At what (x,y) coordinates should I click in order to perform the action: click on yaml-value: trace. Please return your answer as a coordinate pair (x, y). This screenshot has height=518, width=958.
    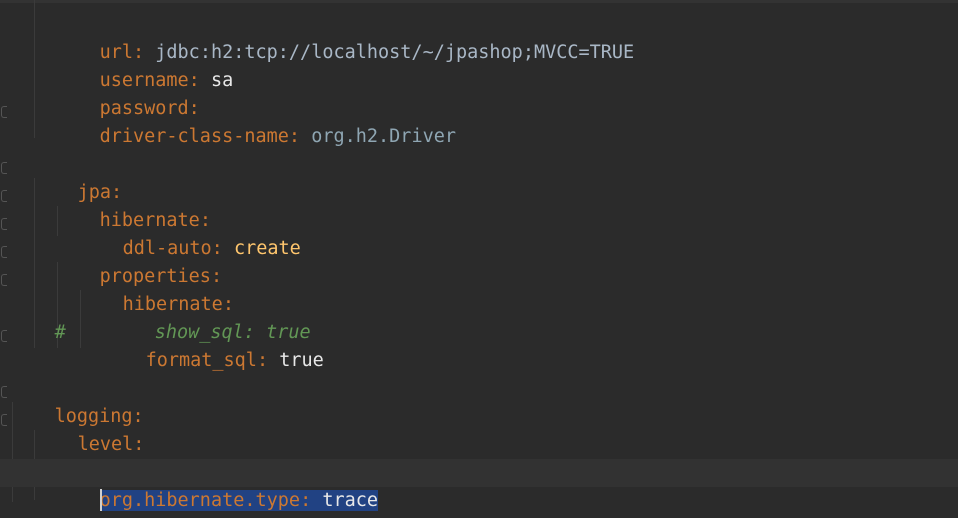
    Looking at the image, I should click on (345, 500).